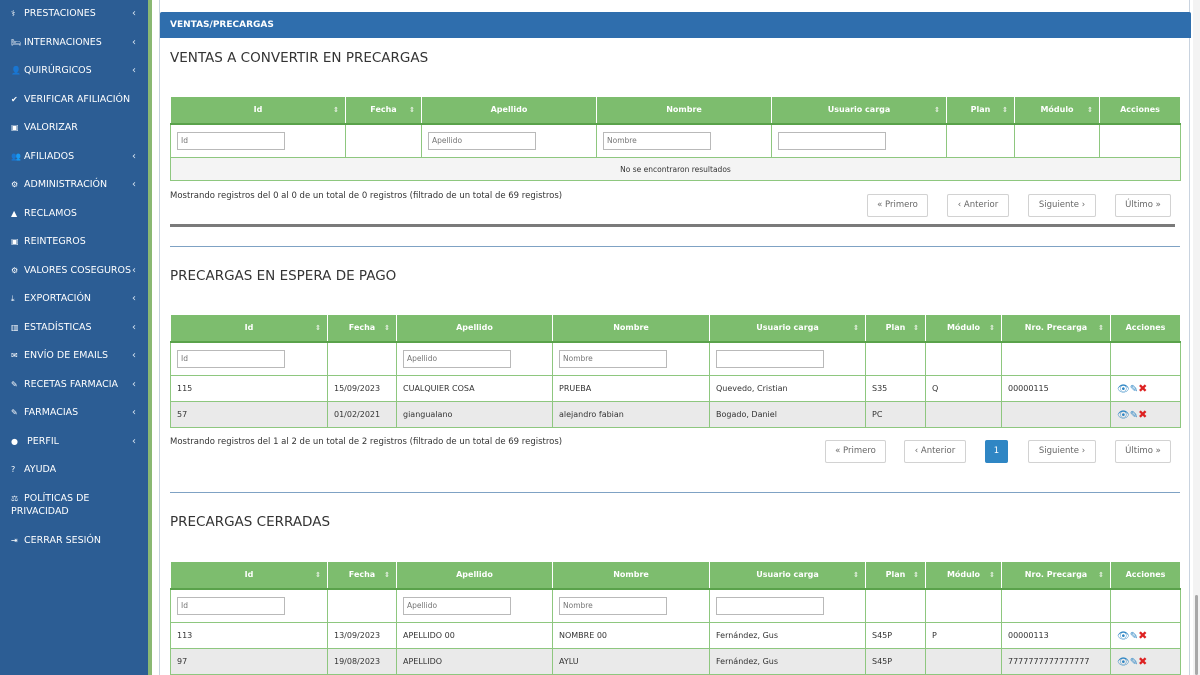 The height and width of the screenshot is (675, 1200). Describe the element at coordinates (74, 127) in the screenshot. I see `sidebar-item: ▣ VALORIZAR` at that location.